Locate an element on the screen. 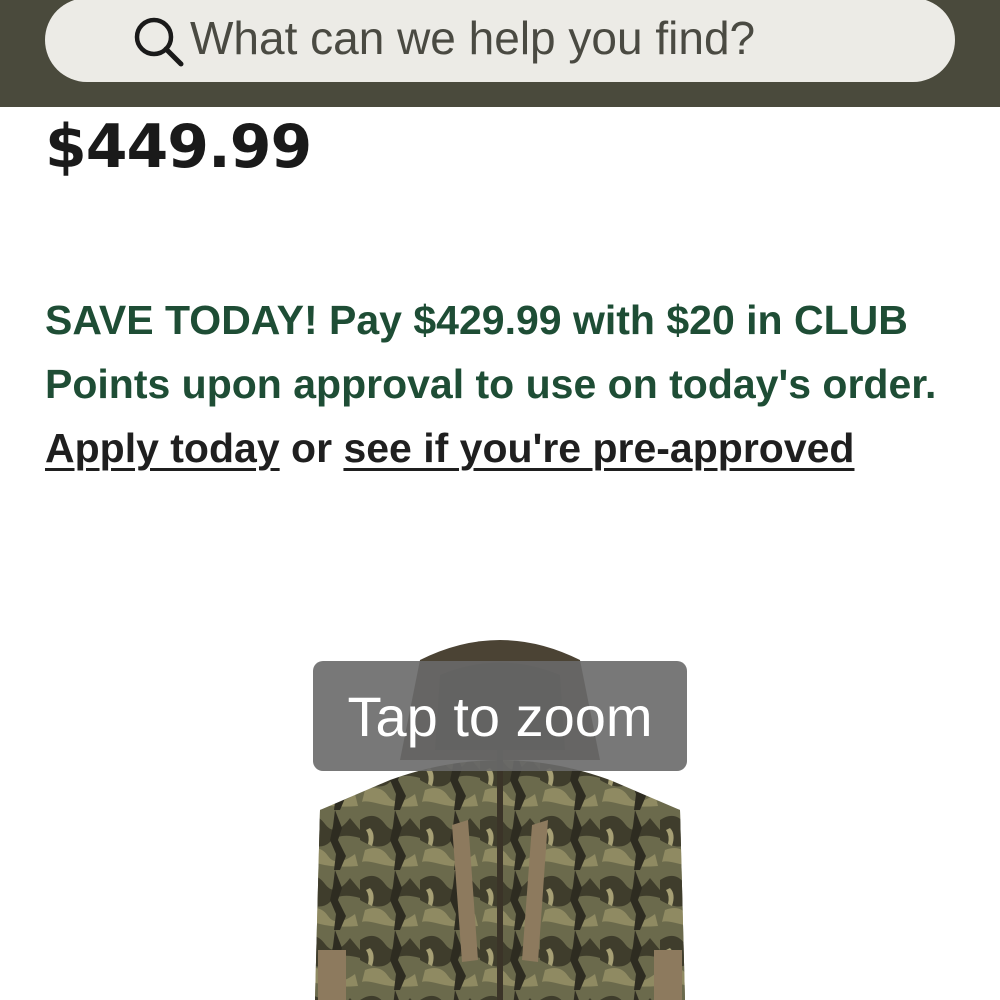 This screenshot has height=1000, width=1000. search-bar is located at coordinates (500, 41).